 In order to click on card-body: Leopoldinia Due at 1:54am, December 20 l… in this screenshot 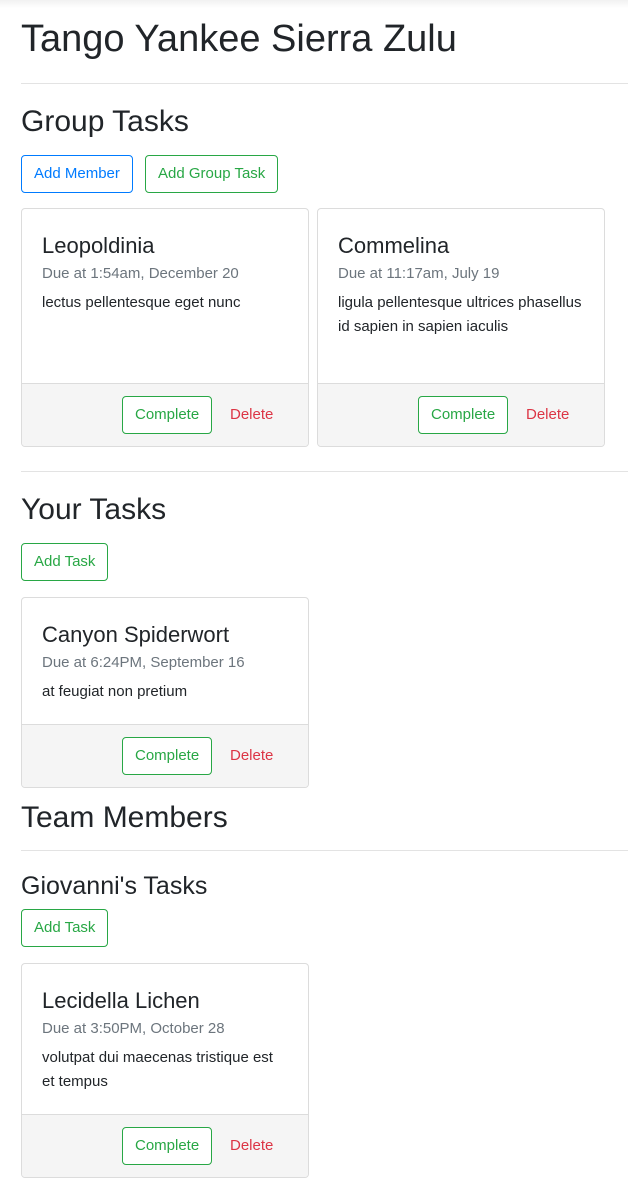, I will do `click(165, 262)`.